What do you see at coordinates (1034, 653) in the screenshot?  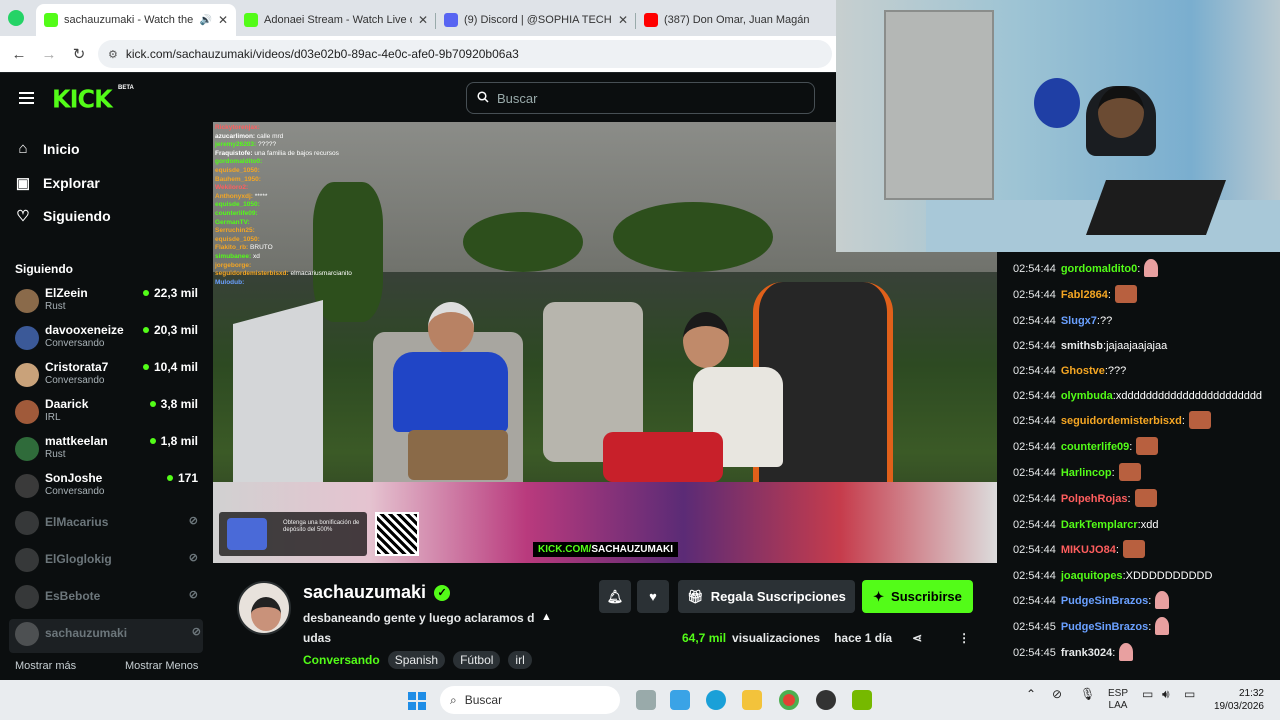 I see `chat-timestamp: 02:54:45` at bounding box center [1034, 653].